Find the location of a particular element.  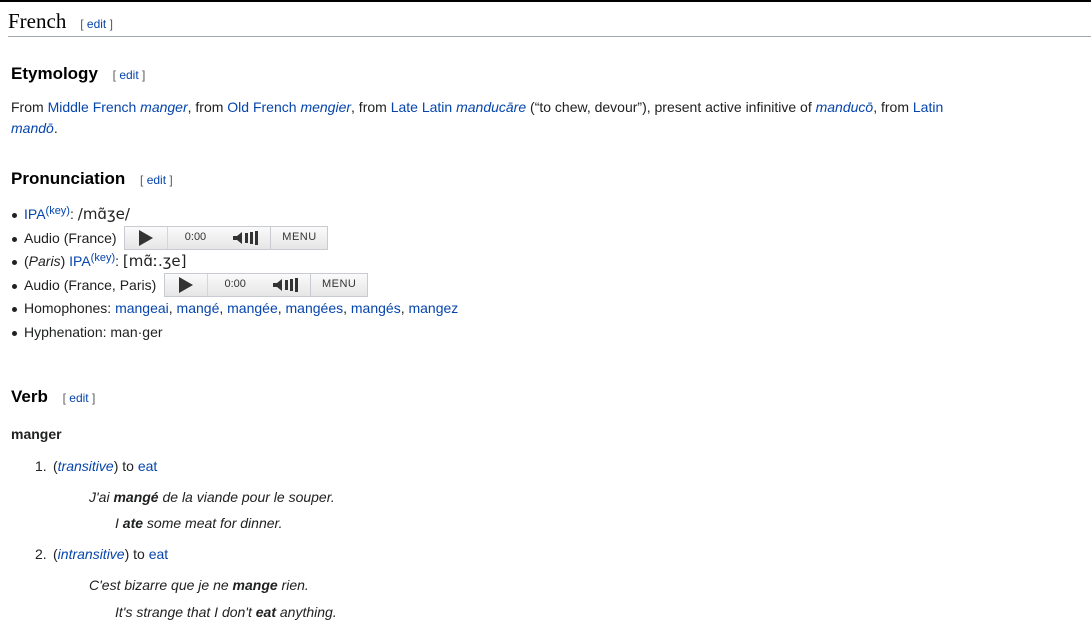

homophone-link: mangée is located at coordinates (252, 308).